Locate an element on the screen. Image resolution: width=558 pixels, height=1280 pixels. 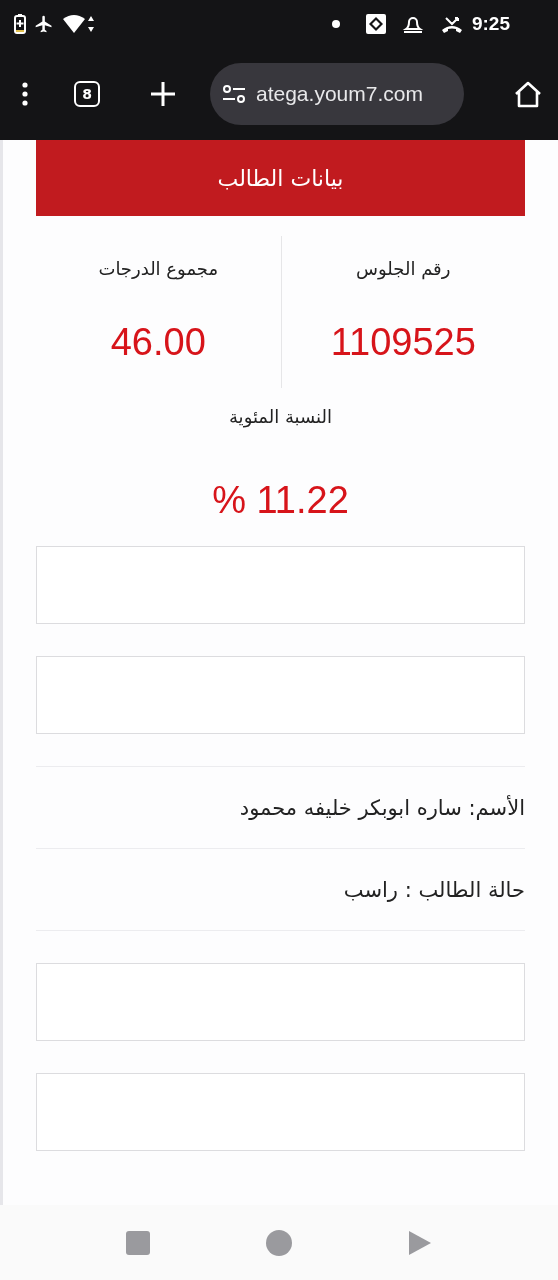
dot-icon is located at coordinates (335, 24).